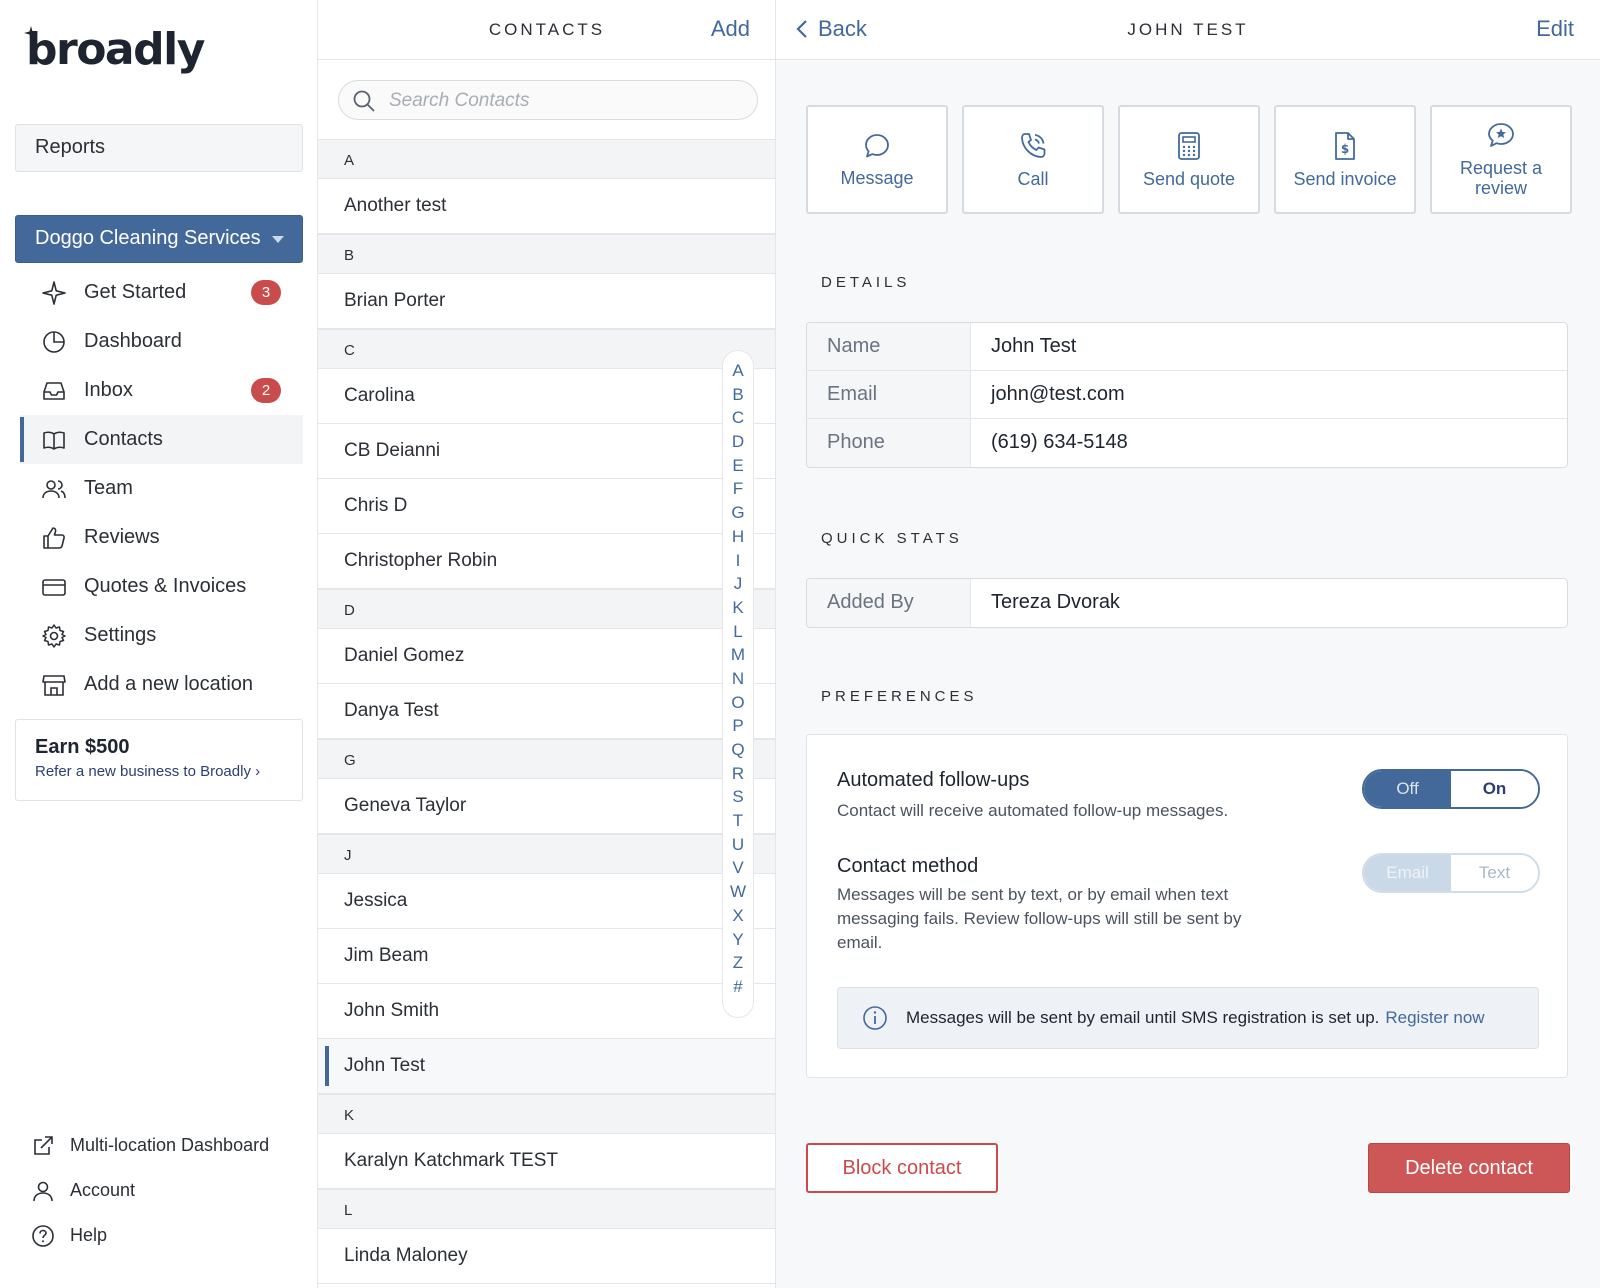 The height and width of the screenshot is (1288, 1600). Describe the element at coordinates (738, 823) in the screenshot. I see `alphabet-letter: T` at that location.